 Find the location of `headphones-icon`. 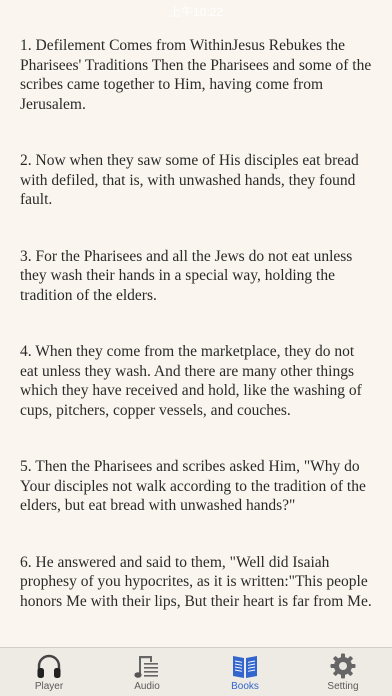

headphones-icon is located at coordinates (49, 666).